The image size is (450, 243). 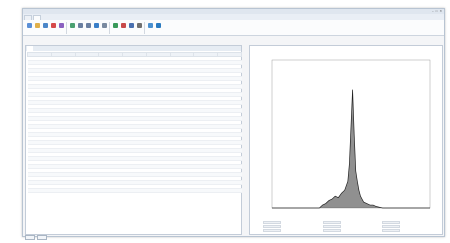 What do you see at coordinates (233, 28) in the screenshot?
I see `ribbon-toolbar` at bounding box center [233, 28].